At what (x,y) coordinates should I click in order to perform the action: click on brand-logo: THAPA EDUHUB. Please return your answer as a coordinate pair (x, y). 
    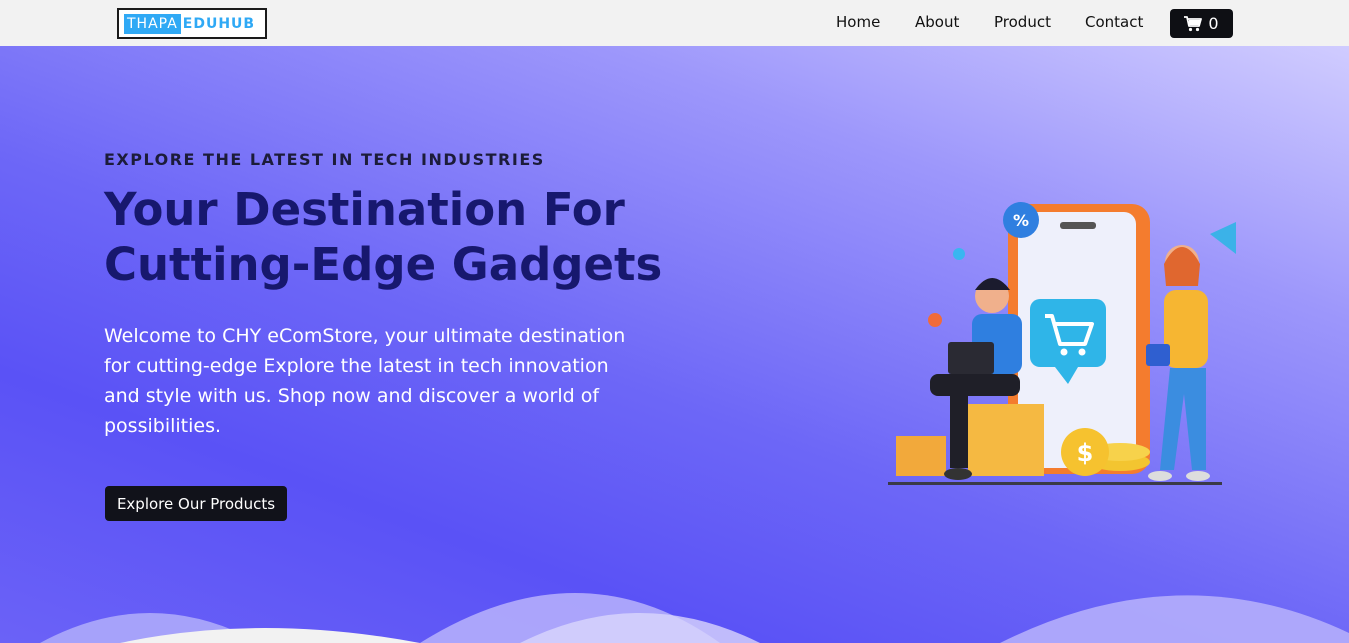
    Looking at the image, I should click on (192, 23).